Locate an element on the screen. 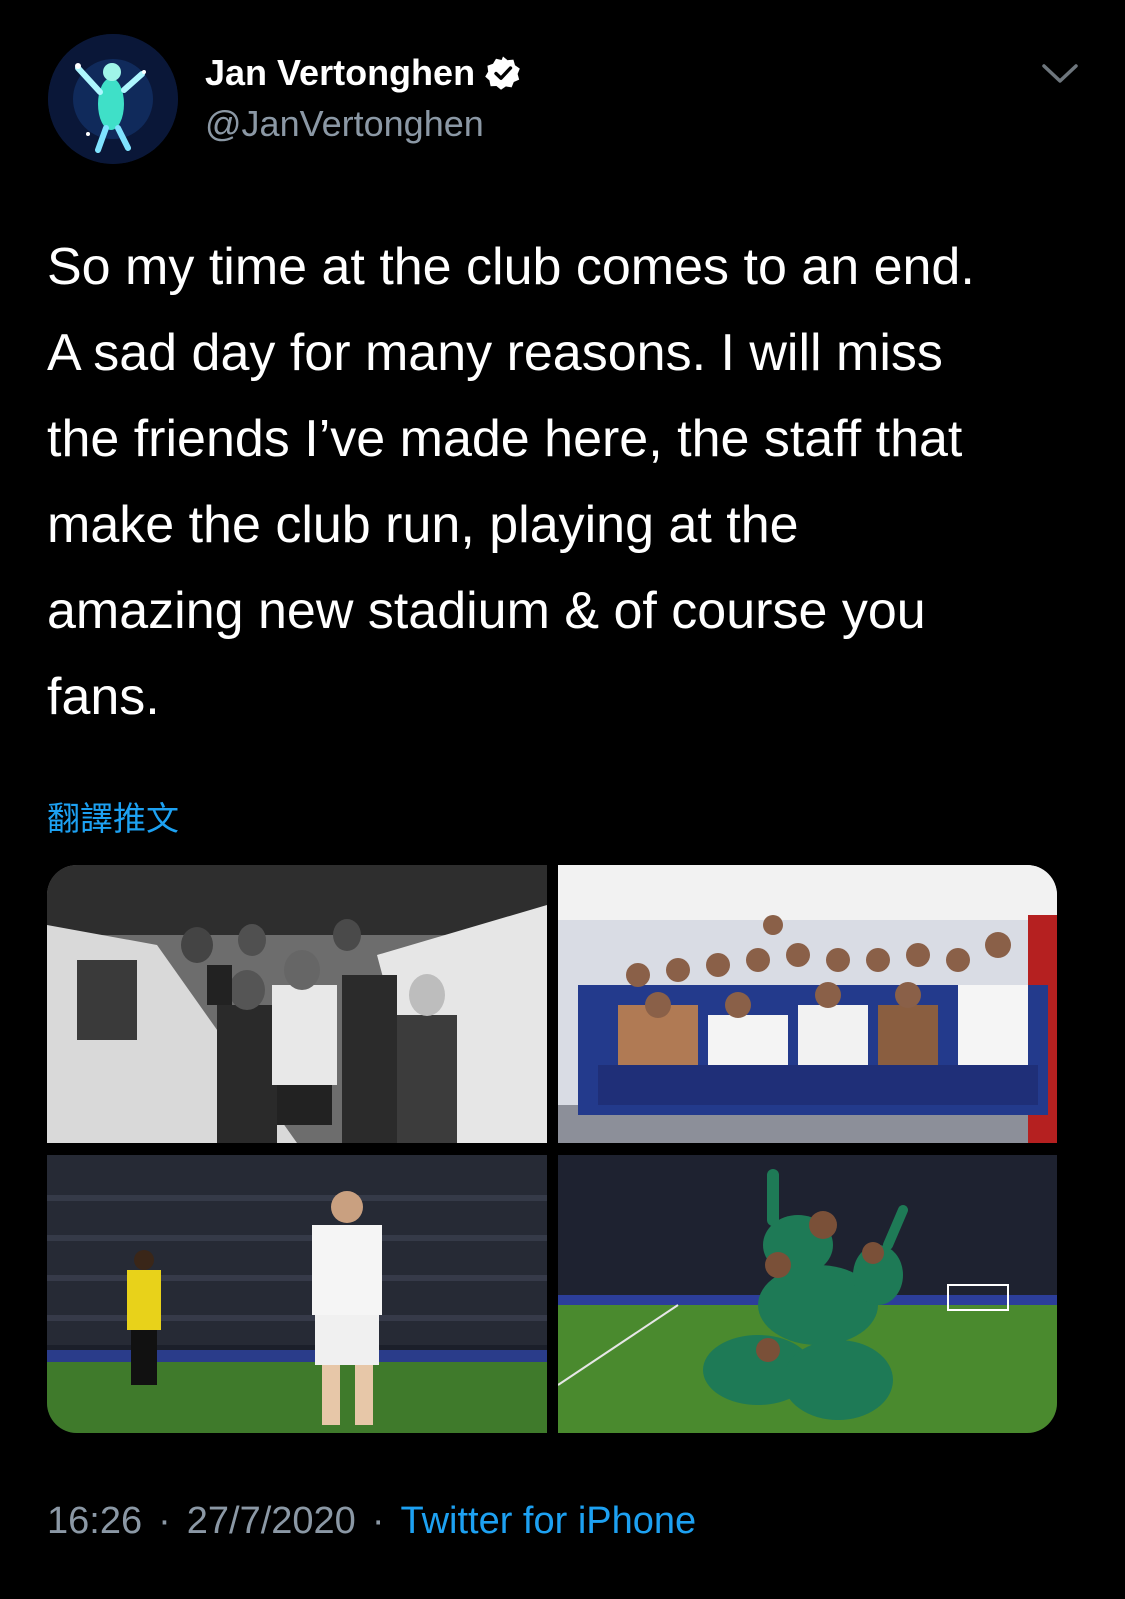 The height and width of the screenshot is (1599, 1125). tunnel-photo is located at coordinates (297, 1004).